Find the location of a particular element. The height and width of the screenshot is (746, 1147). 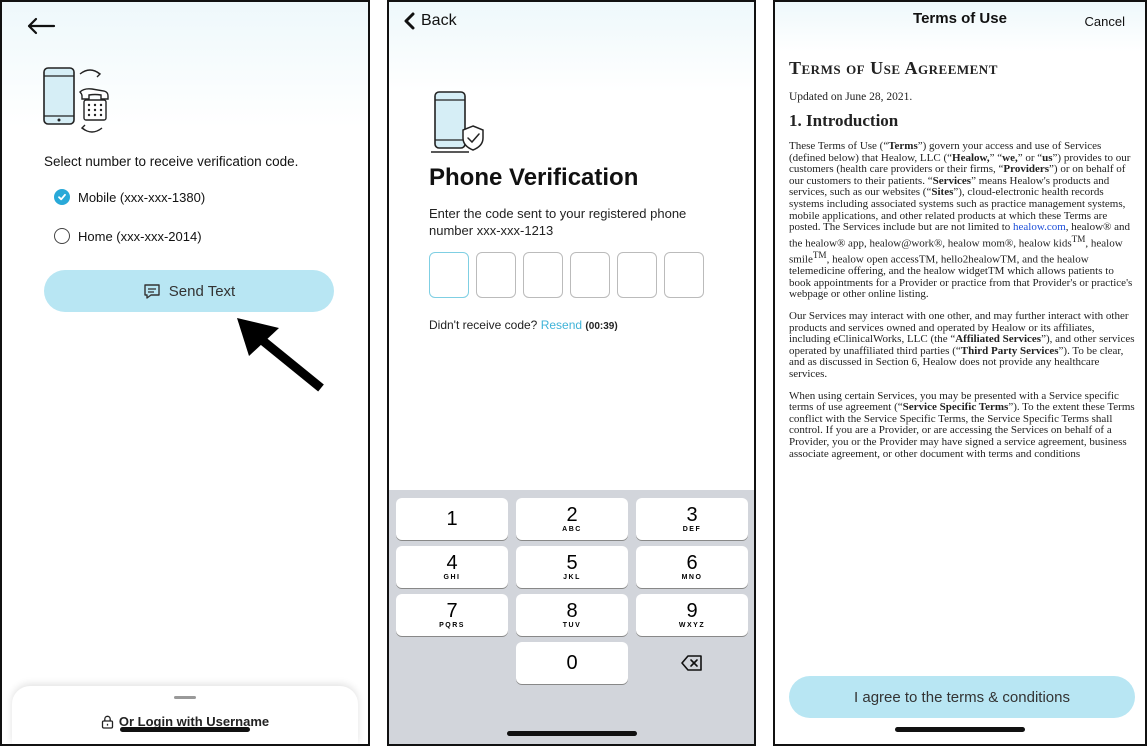

bold-term: Services is located at coordinates (952, 180).